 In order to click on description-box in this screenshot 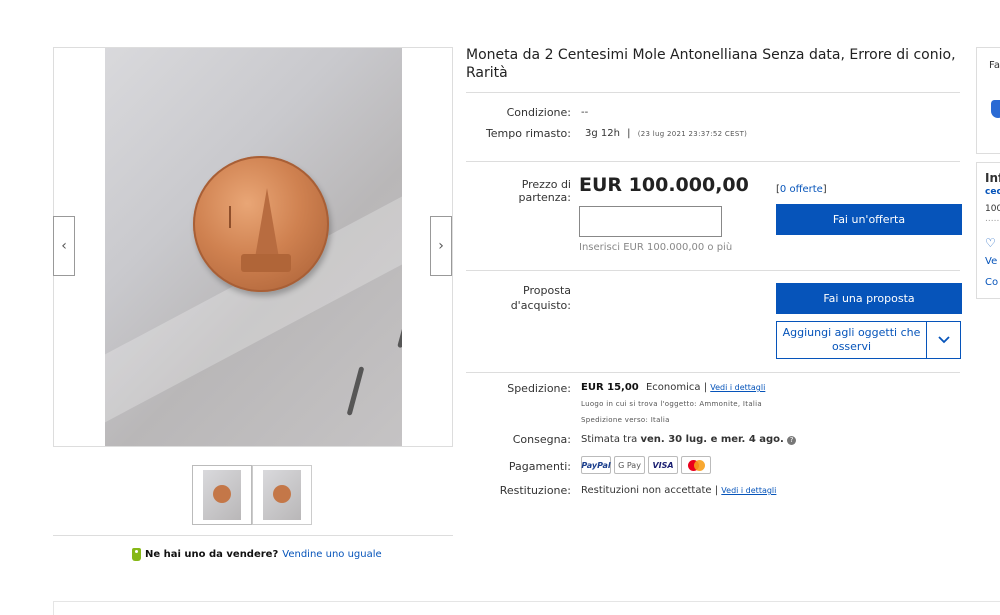, I will do `click(526, 608)`.